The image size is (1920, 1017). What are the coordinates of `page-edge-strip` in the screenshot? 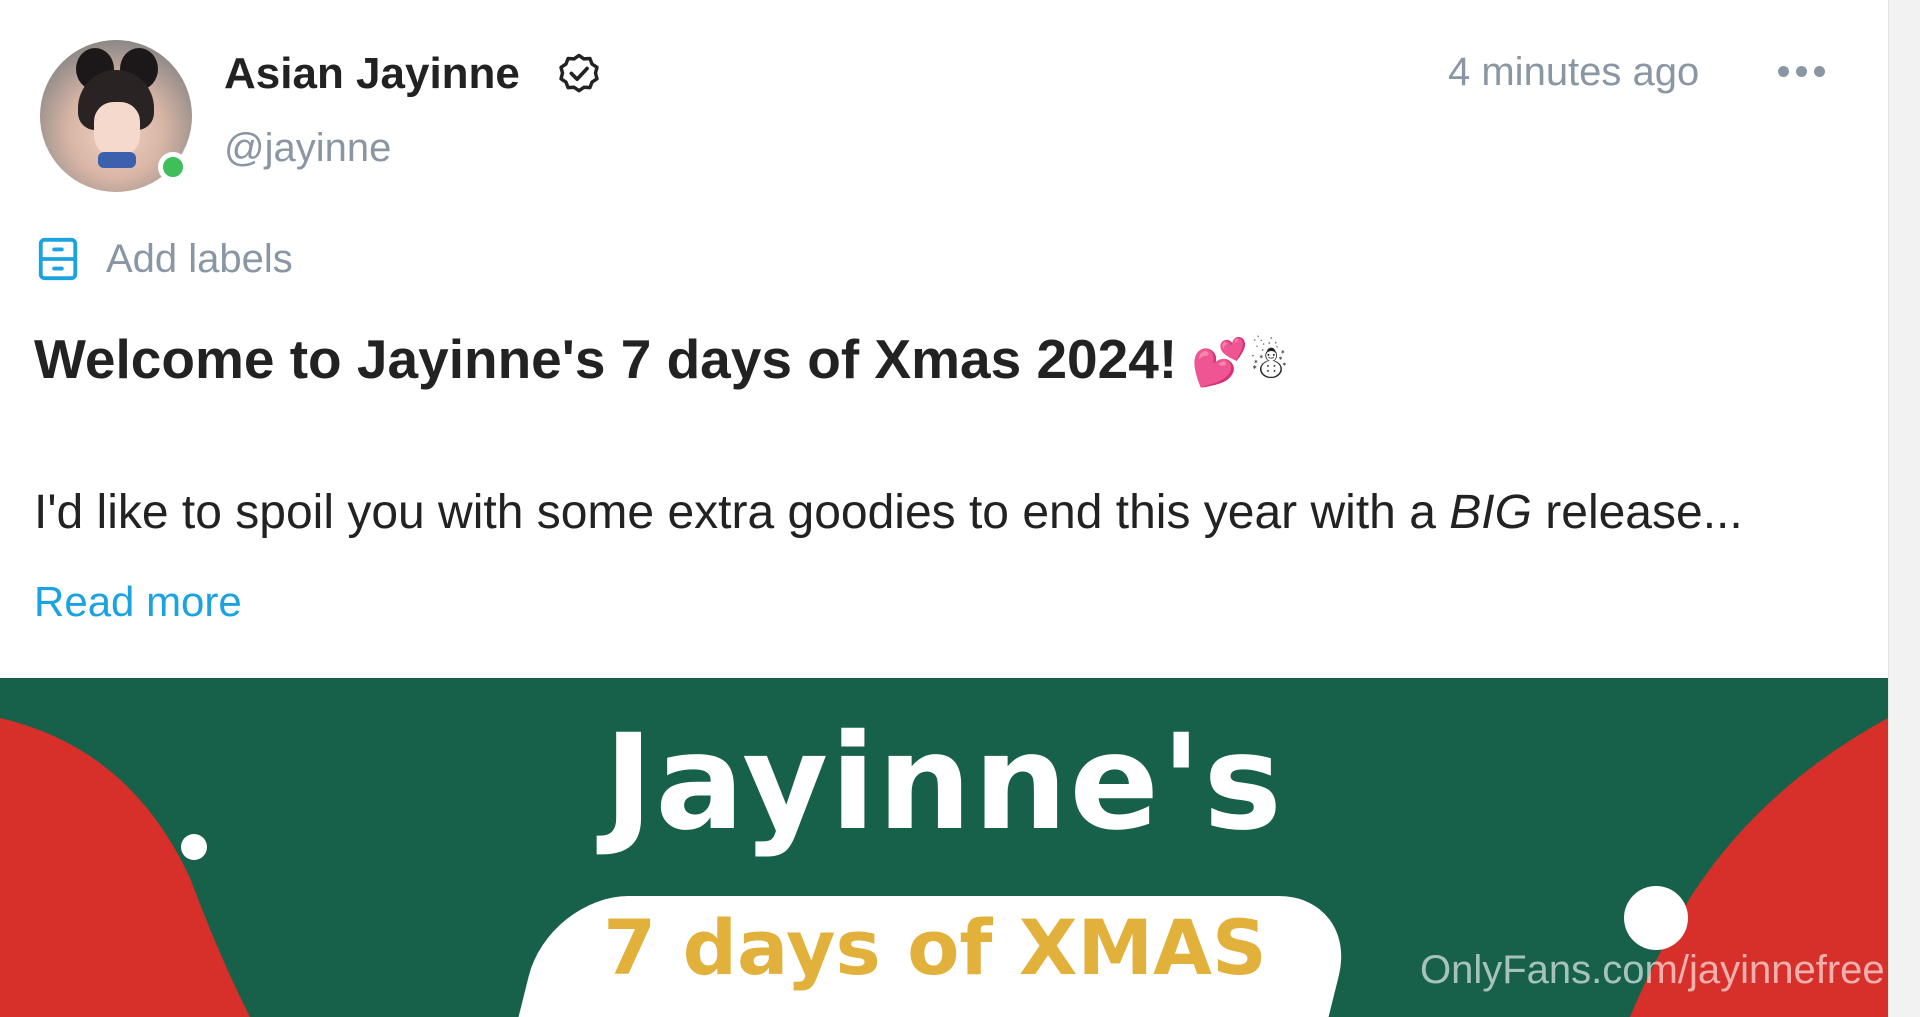 It's located at (1904, 508).